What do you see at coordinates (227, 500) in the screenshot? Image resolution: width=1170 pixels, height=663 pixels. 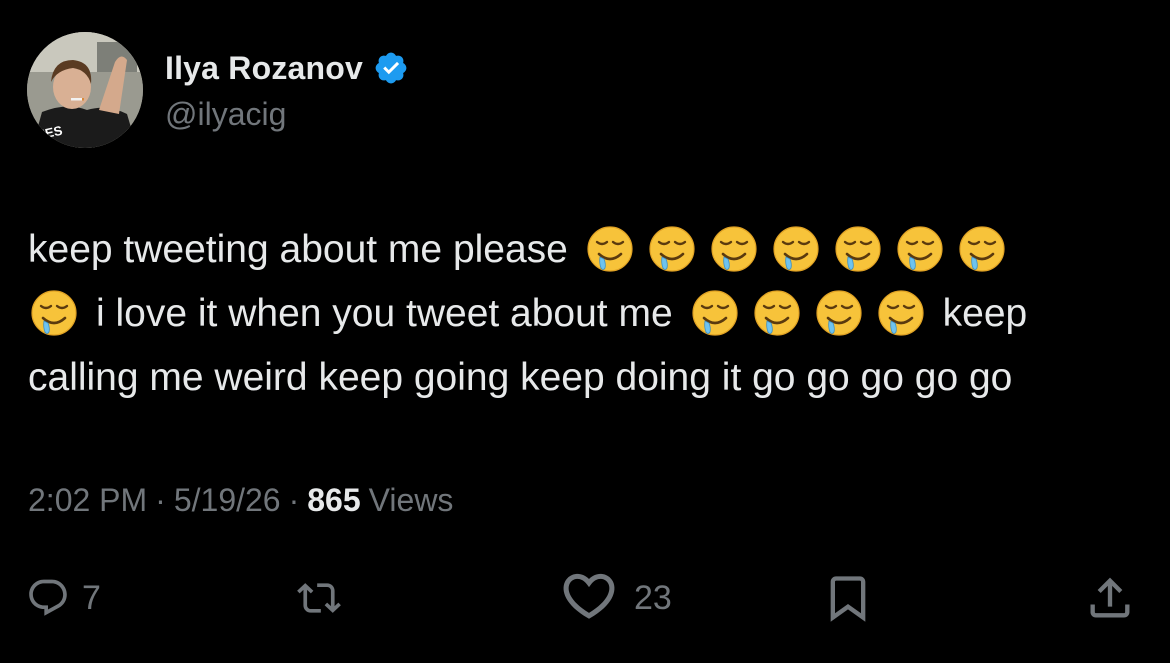 I see `tweet-date: 5/19/26` at bounding box center [227, 500].